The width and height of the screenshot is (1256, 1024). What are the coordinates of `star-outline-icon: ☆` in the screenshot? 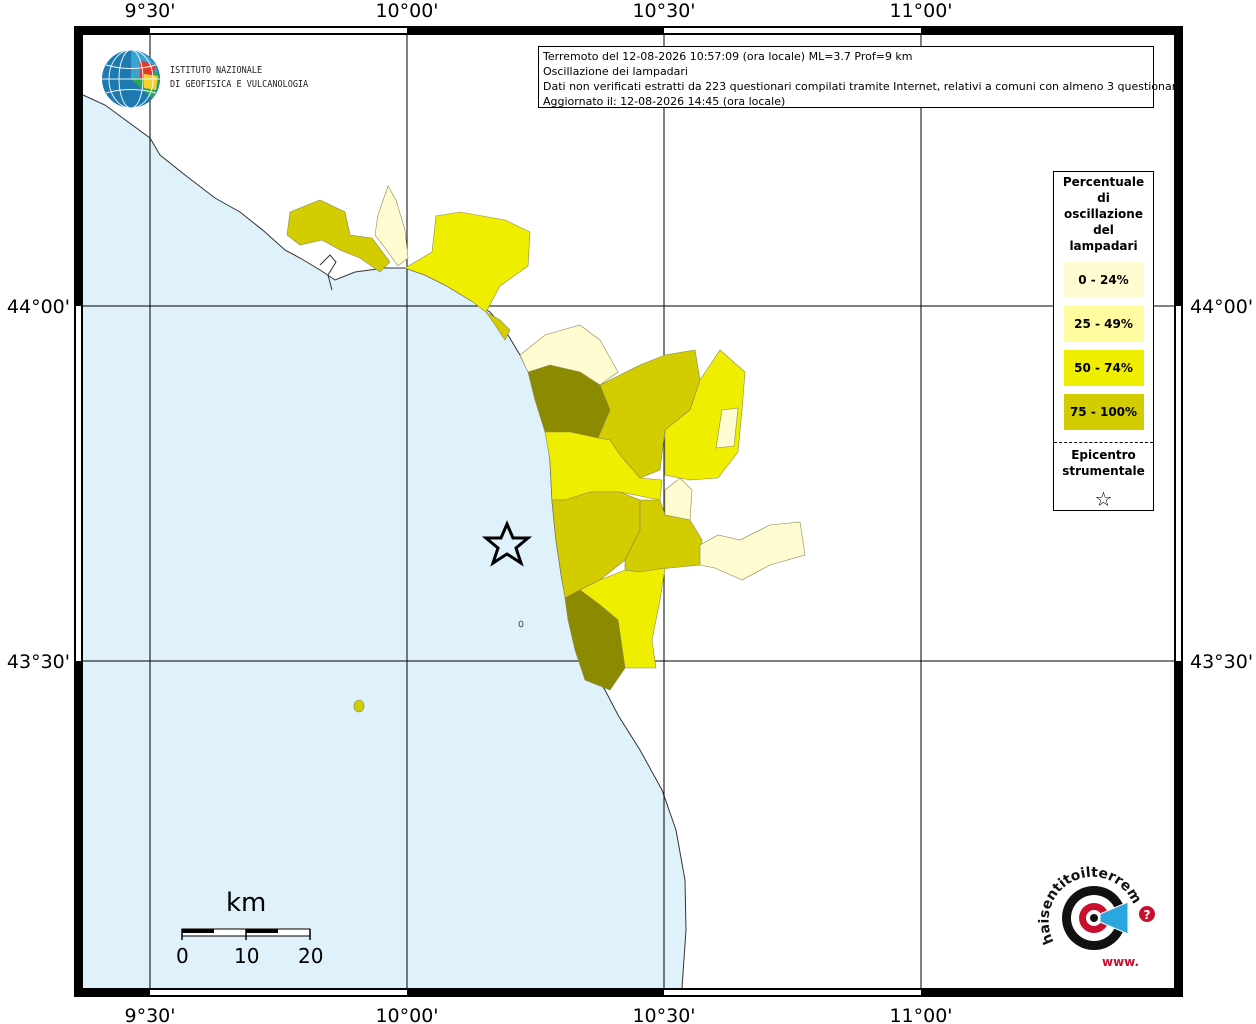 It's located at (1103, 499).